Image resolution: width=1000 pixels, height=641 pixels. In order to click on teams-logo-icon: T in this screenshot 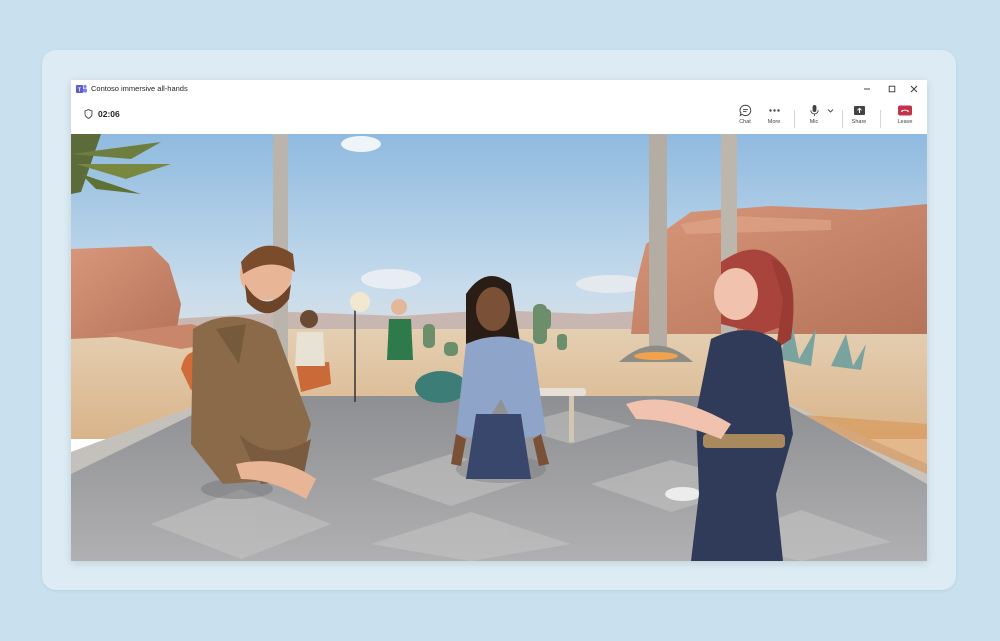, I will do `click(81, 88)`.